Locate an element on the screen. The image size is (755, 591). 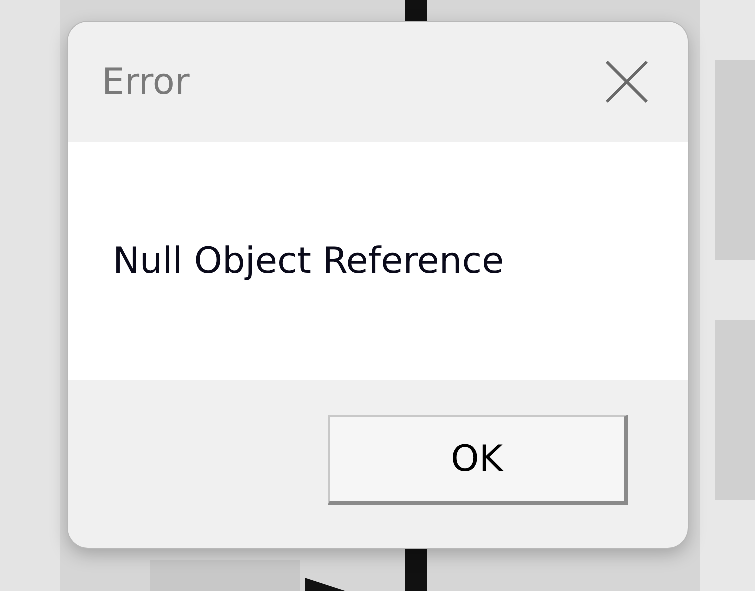
ok-button: OK is located at coordinates (478, 460).